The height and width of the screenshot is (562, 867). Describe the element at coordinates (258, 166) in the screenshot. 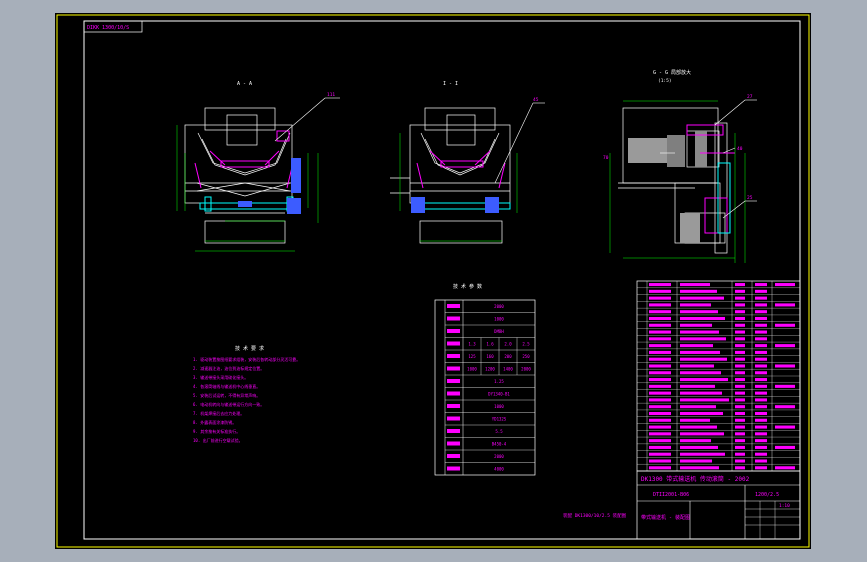

I see `view-a-a: A - A 111` at that location.